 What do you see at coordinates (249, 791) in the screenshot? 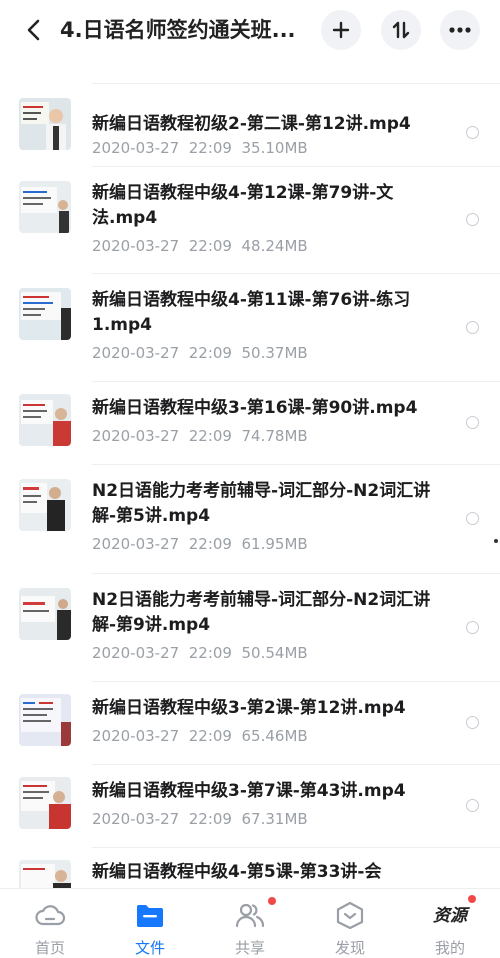
I see `file-name: 新编日语教程中级3-第7课-第43讲.mp4` at bounding box center [249, 791].